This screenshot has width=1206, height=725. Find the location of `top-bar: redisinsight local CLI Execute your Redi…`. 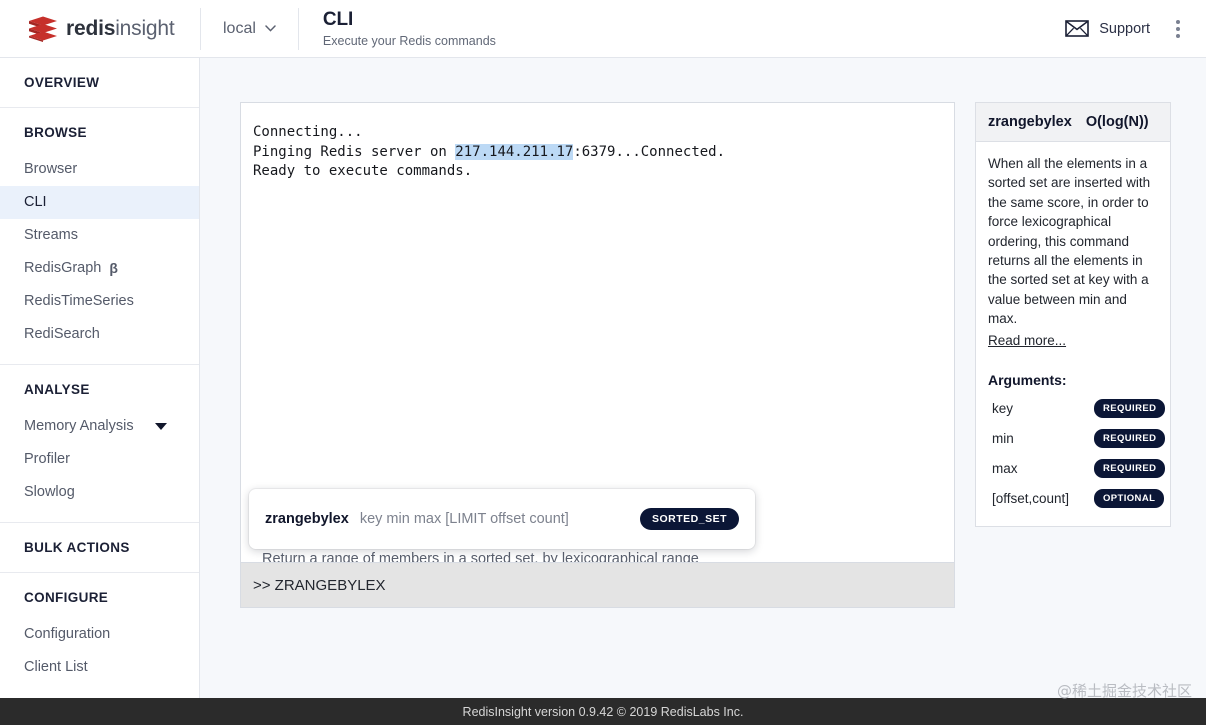

top-bar: redisinsight local CLI Execute your Redi… is located at coordinates (603, 29).